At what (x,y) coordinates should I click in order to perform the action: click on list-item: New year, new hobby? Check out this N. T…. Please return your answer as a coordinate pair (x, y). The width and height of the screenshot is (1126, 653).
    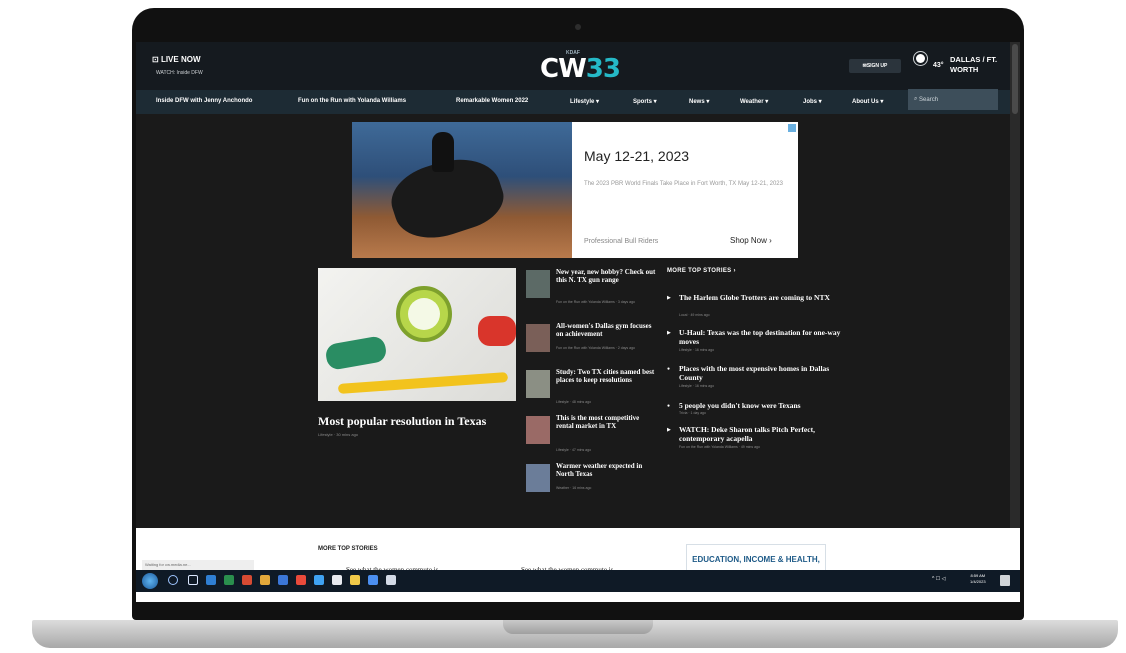
    Looking at the image, I should click on (591, 291).